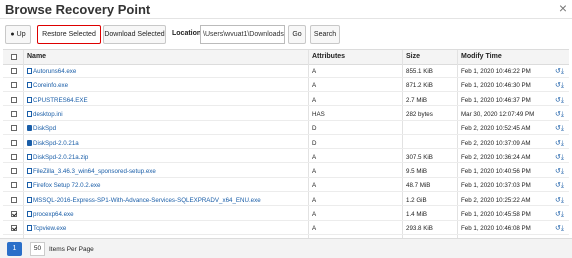 The image size is (572, 258). I want to click on per-page-label: Items Per Page, so click(71, 249).